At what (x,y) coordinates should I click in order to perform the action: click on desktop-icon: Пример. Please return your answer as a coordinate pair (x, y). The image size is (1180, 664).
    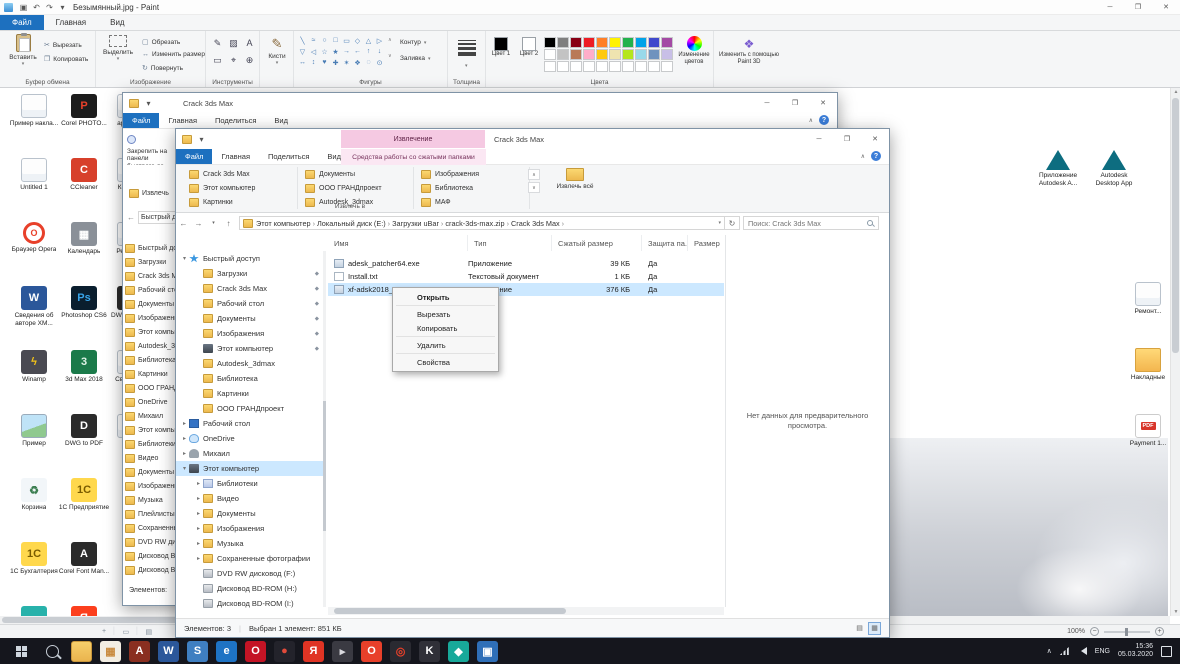
    Looking at the image, I should click on (34, 442).